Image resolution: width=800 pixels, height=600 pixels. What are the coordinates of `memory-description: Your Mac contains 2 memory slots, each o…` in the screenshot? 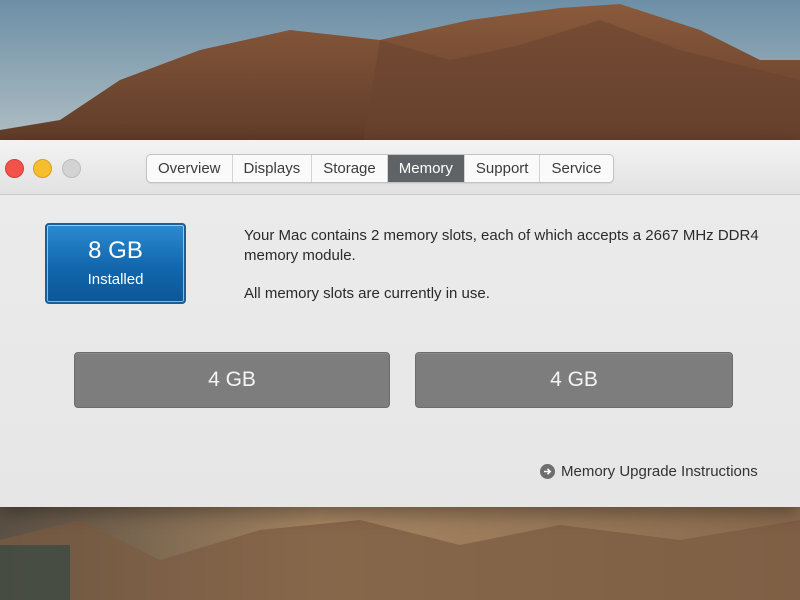 It's located at (504, 265).